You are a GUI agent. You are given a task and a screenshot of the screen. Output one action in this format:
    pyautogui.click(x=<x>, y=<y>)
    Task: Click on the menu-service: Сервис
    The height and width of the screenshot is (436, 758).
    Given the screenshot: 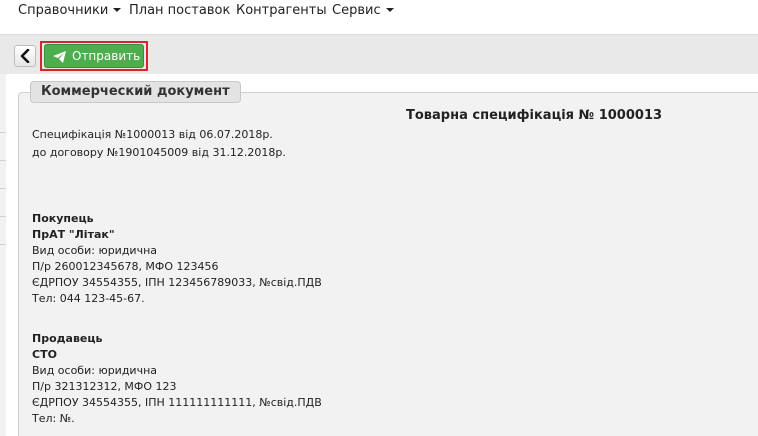 What is the action you would take?
    pyautogui.click(x=363, y=10)
    